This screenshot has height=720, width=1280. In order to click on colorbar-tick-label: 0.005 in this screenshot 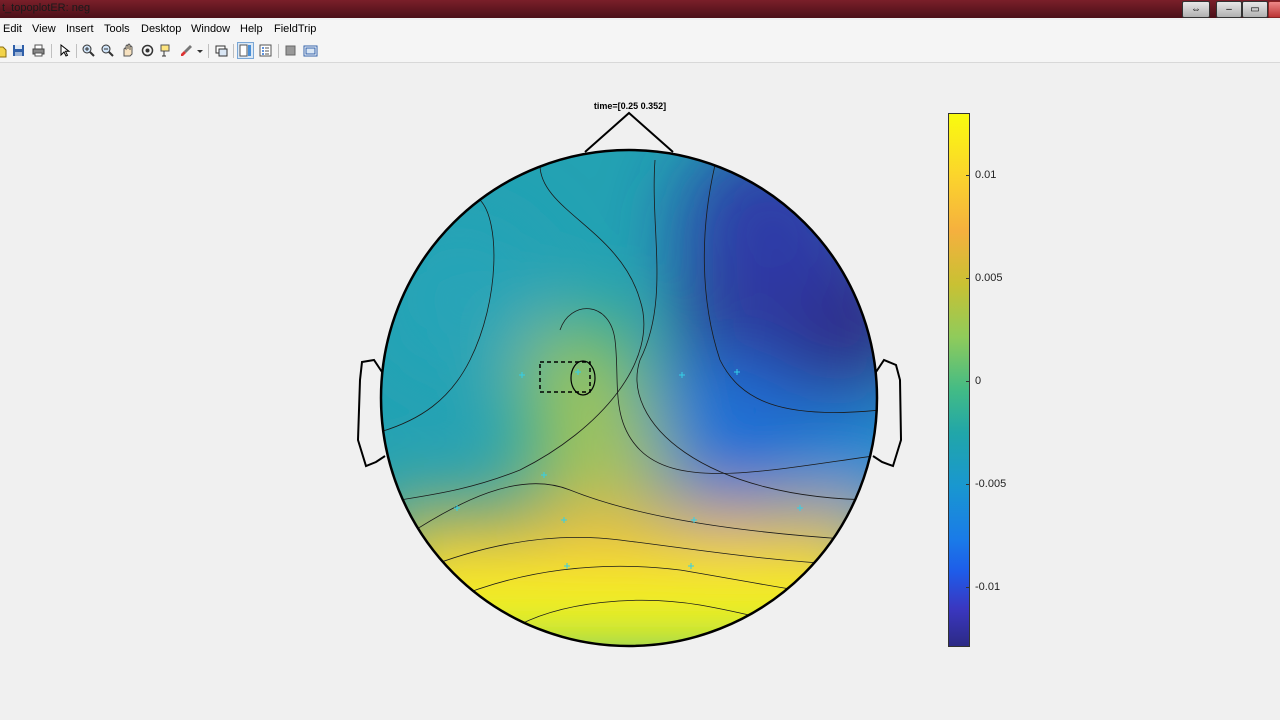, I will do `click(989, 278)`.